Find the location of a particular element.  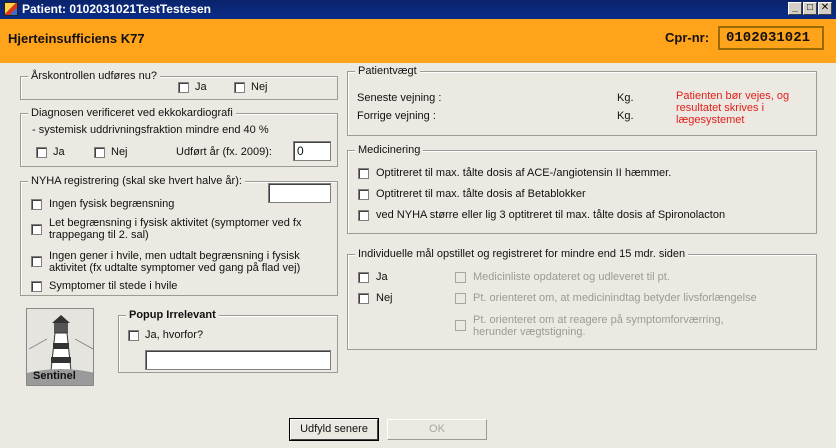

close-icon: ✕ is located at coordinates (825, 8).